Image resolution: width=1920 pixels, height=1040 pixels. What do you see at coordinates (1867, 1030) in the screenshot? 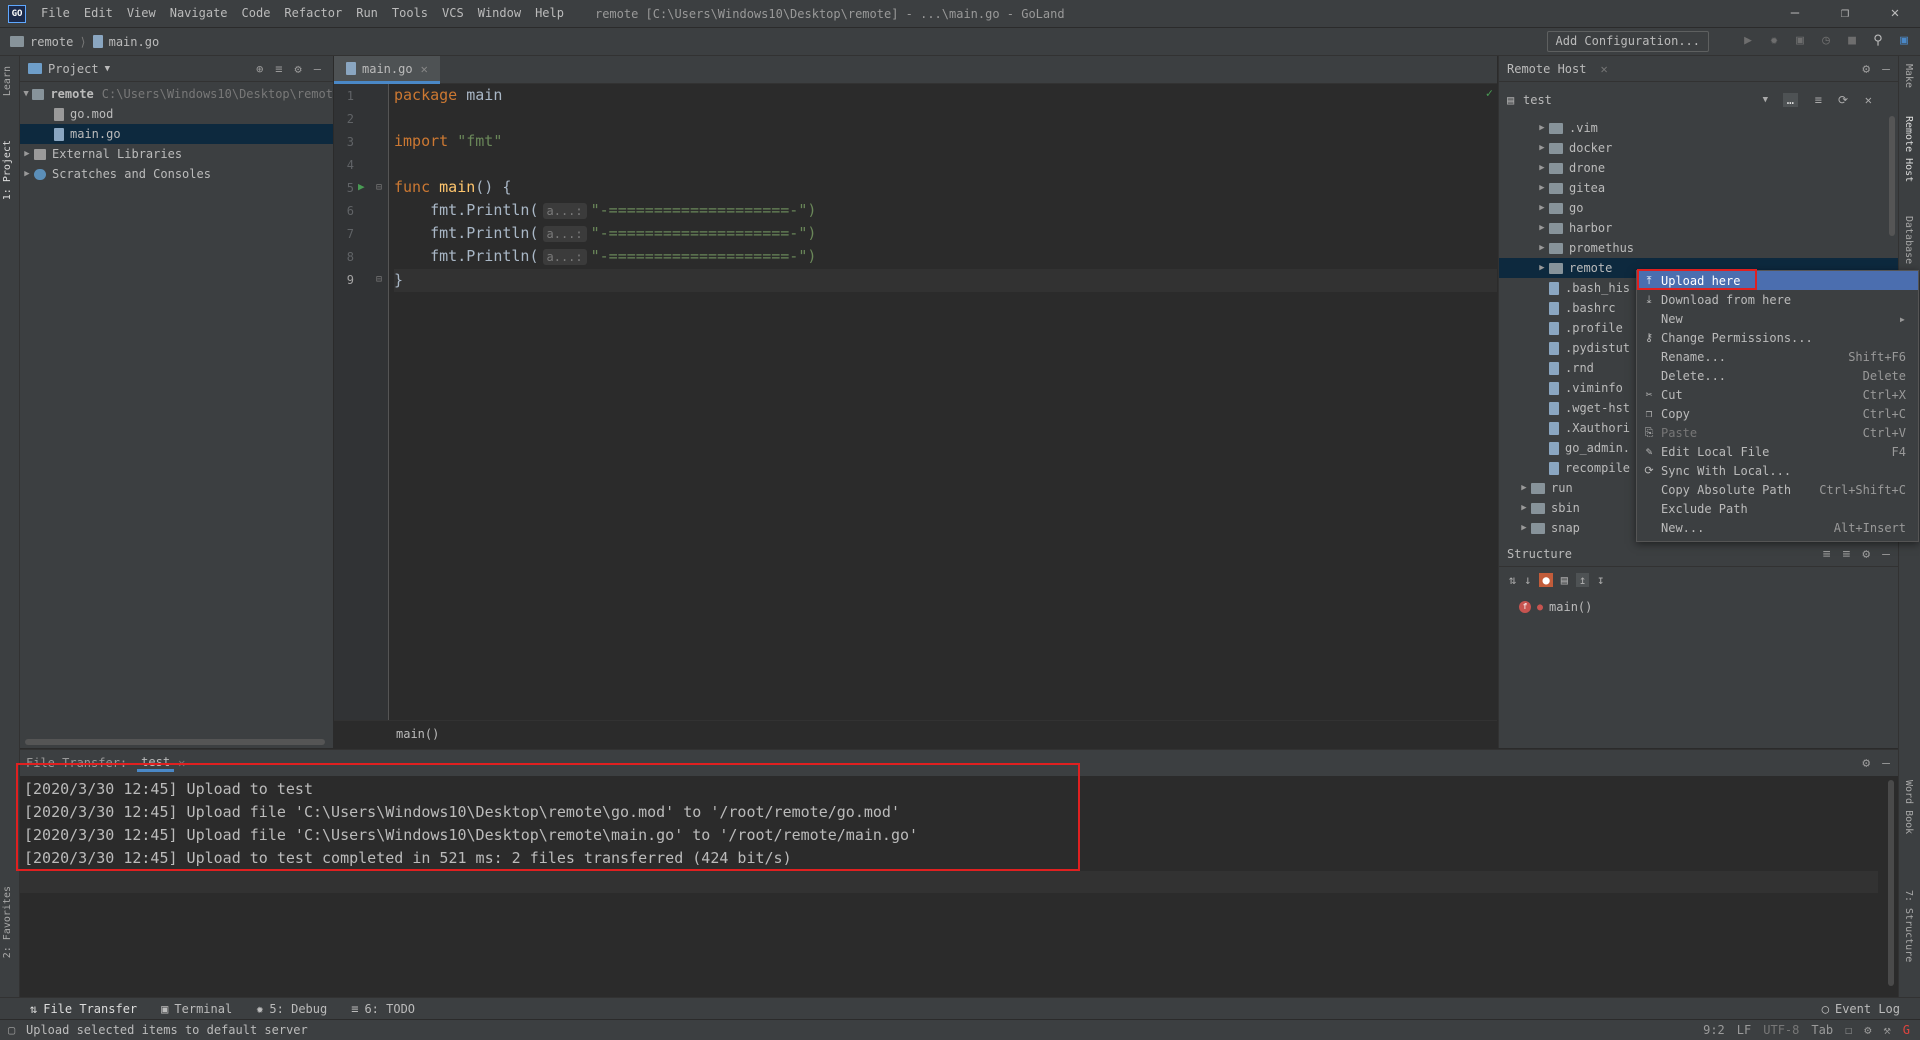
I see `inspector-icon: ⚙` at bounding box center [1867, 1030].